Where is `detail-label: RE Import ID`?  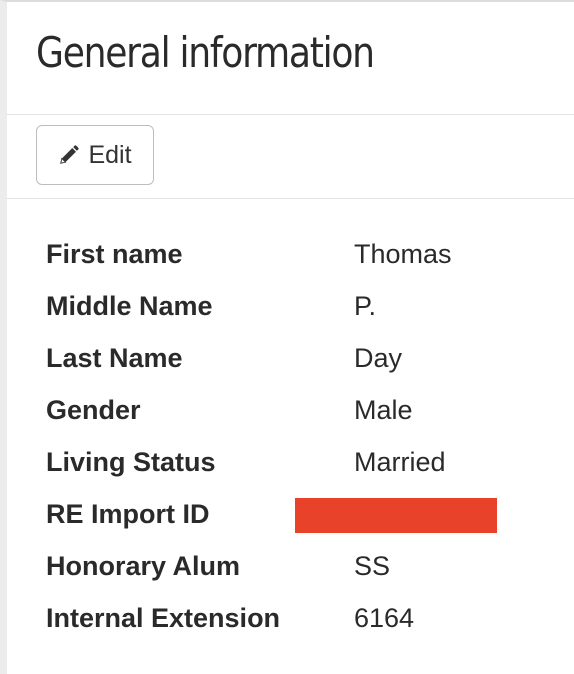 detail-label: RE Import ID is located at coordinates (128, 514).